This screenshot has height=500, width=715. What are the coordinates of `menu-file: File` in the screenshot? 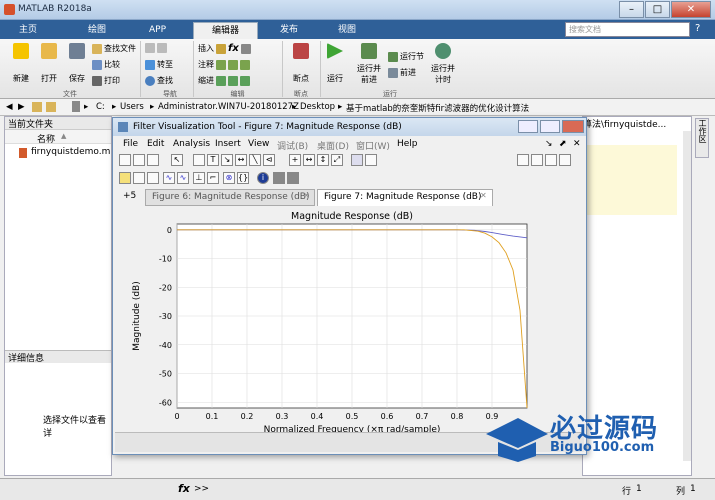 It's located at (130, 144).